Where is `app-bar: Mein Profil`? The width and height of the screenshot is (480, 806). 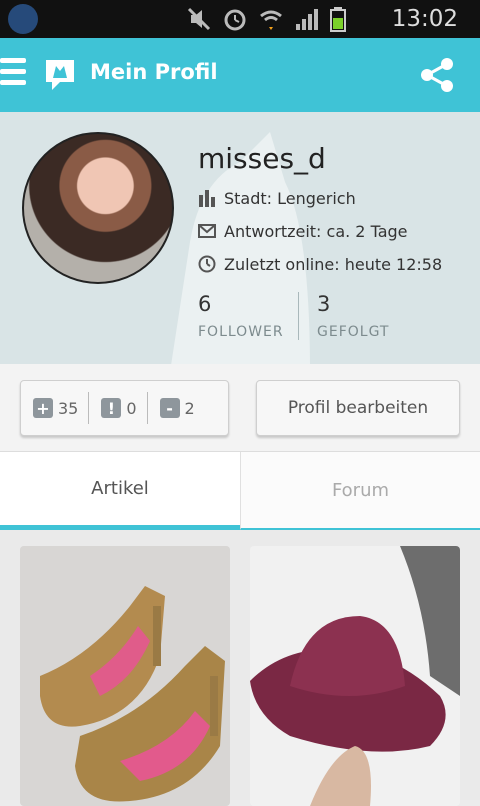
app-bar: Mein Profil is located at coordinates (240, 75).